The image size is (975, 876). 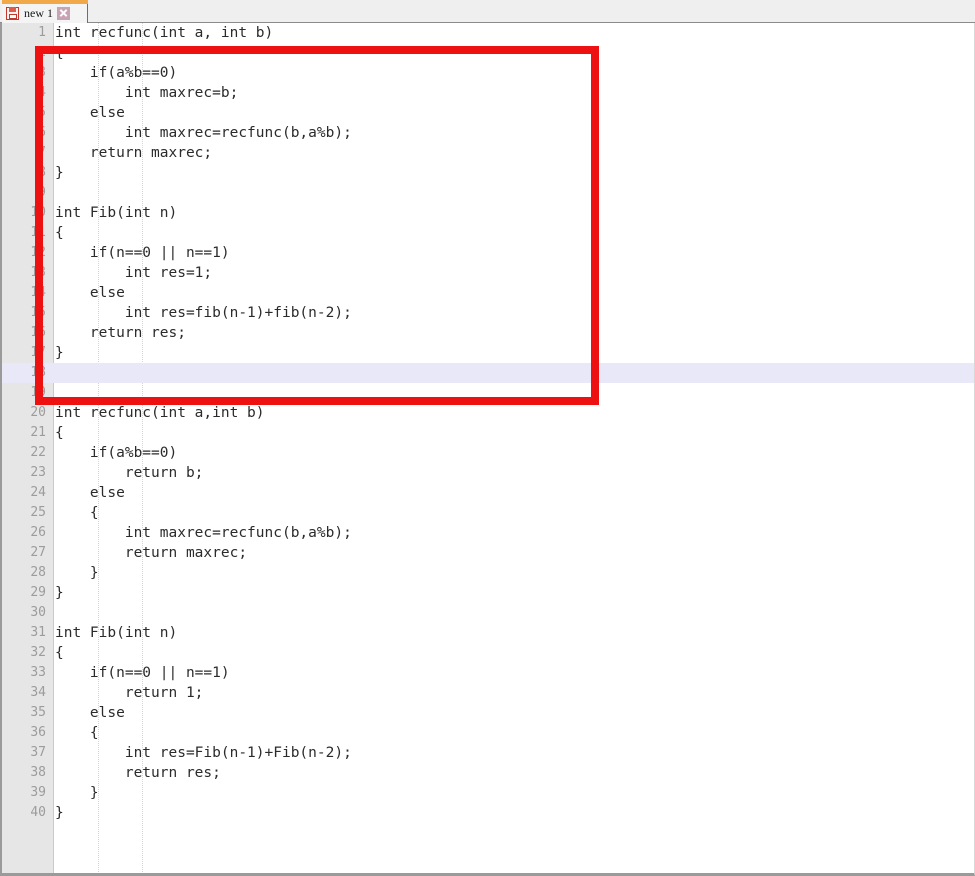 I want to click on code-line-row: 40}, so click(x=488, y=813).